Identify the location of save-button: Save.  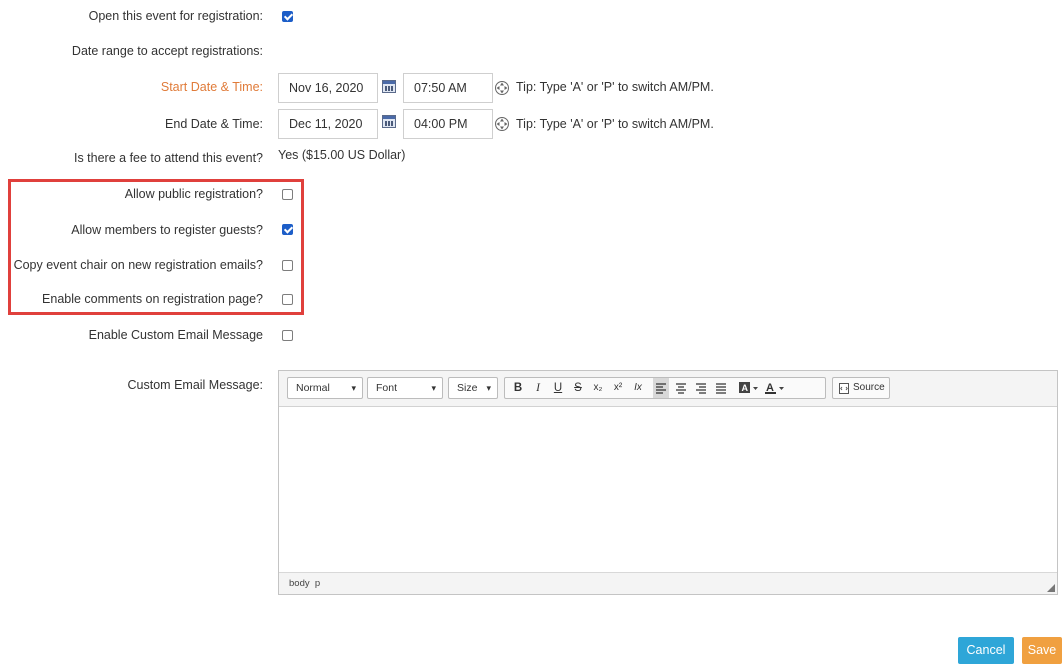
(1042, 650).